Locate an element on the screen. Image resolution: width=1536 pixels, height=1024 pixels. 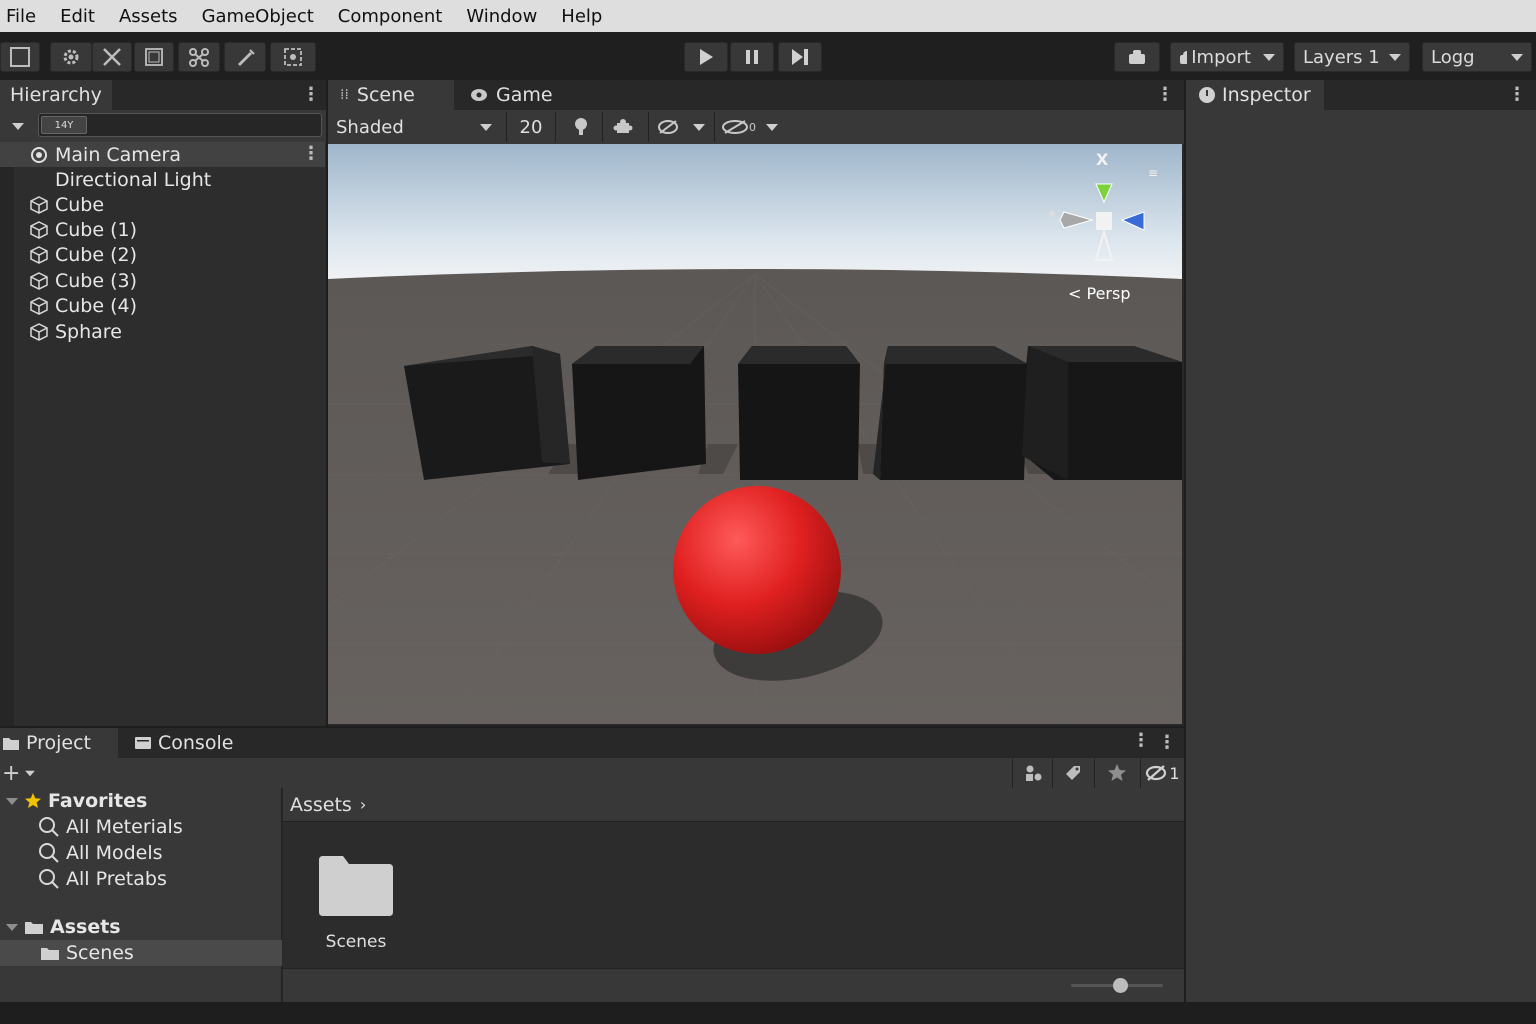
menu-window: Window is located at coordinates (501, 16).